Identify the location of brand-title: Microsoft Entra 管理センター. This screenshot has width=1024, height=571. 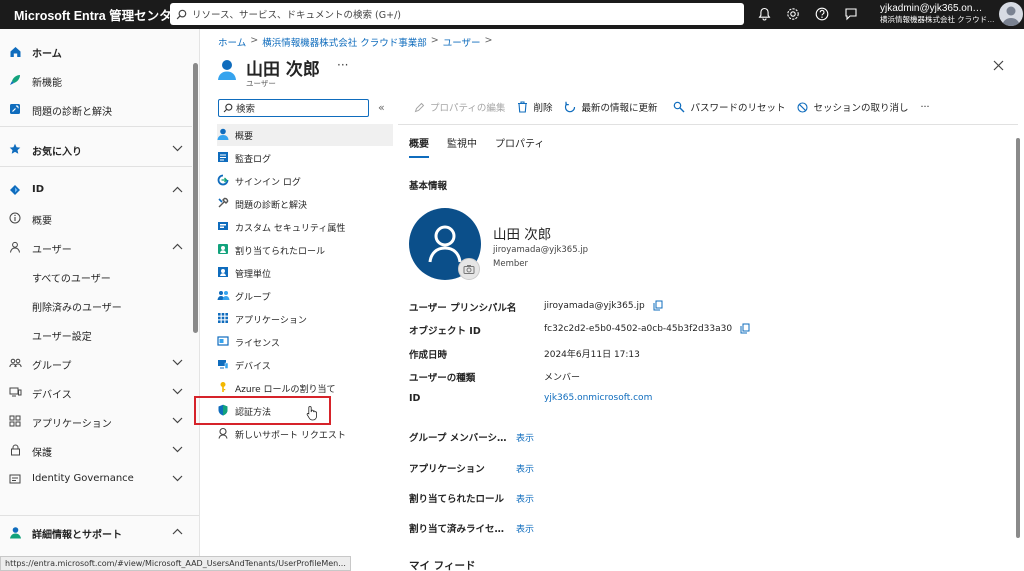
(92, 14).